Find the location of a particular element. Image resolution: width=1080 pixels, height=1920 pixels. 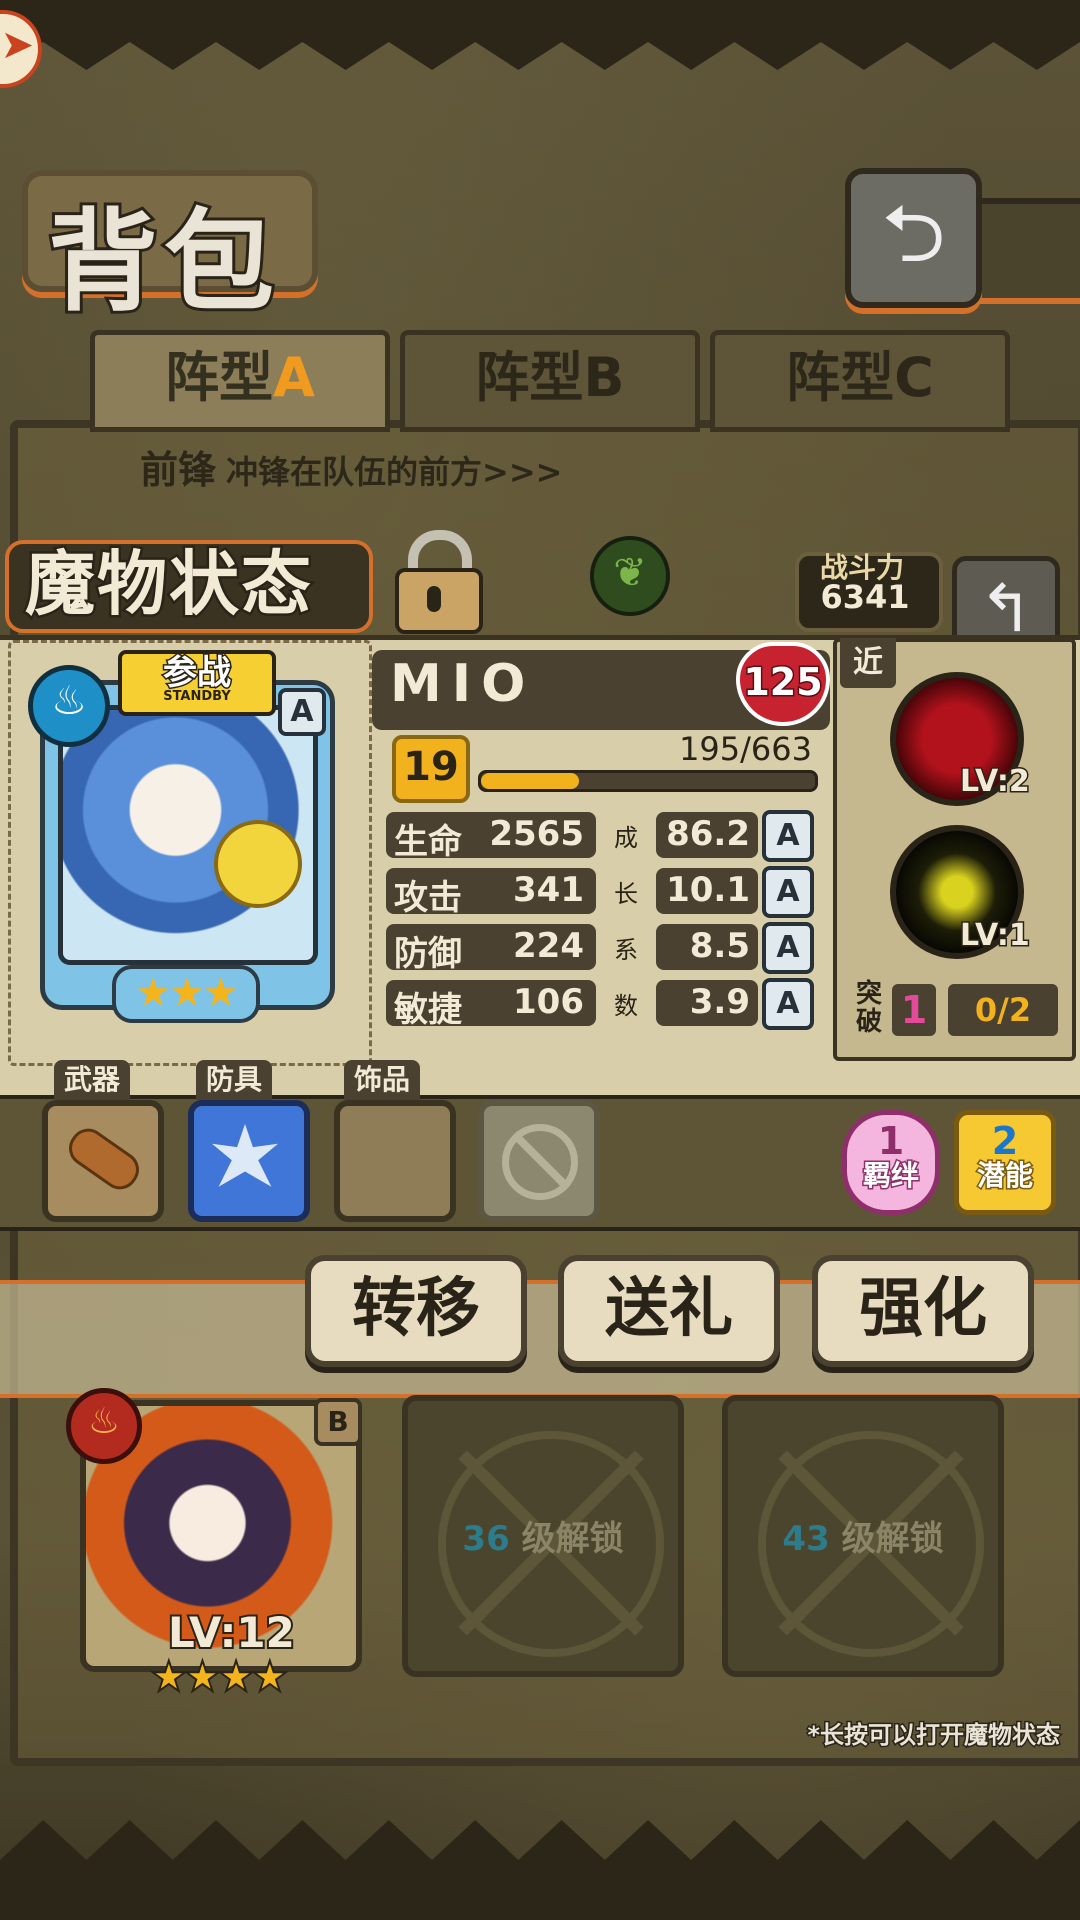

armor-slot is located at coordinates (249, 1161).